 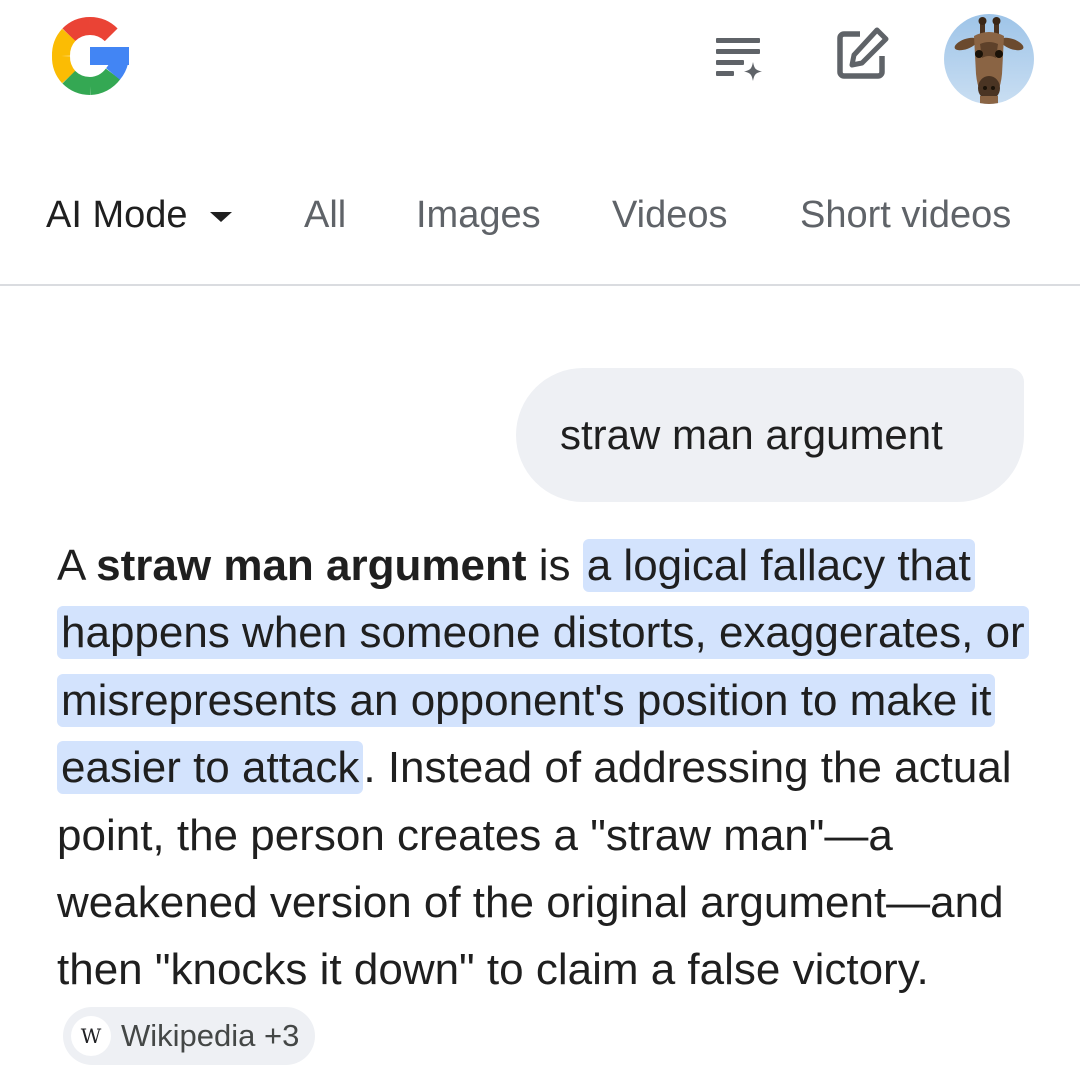 What do you see at coordinates (540, 285) in the screenshot?
I see `tabs-divider` at bounding box center [540, 285].